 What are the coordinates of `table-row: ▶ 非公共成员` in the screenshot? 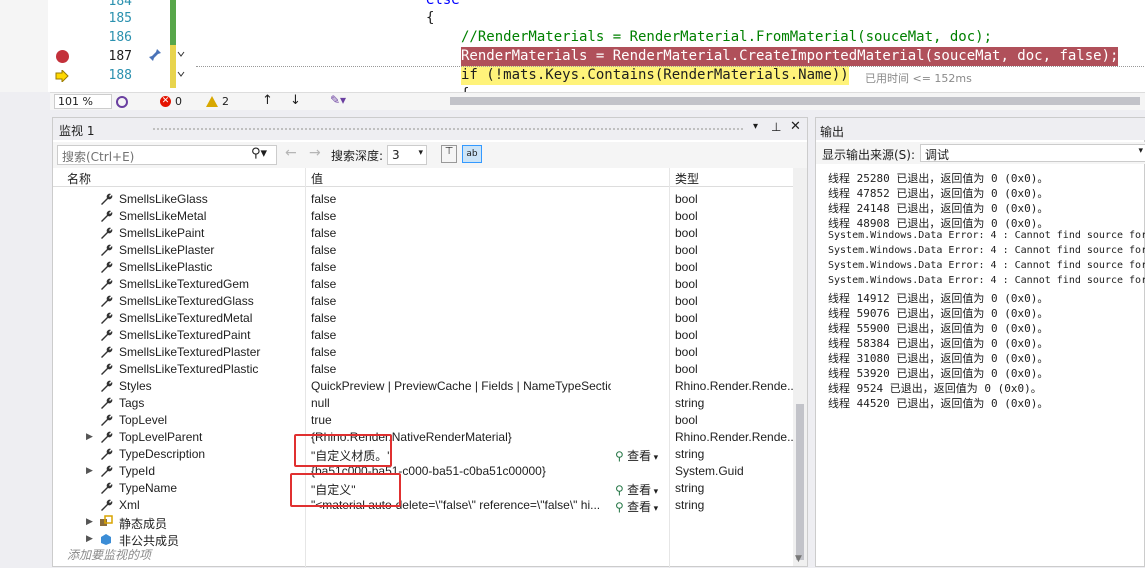 It's located at (423, 539).